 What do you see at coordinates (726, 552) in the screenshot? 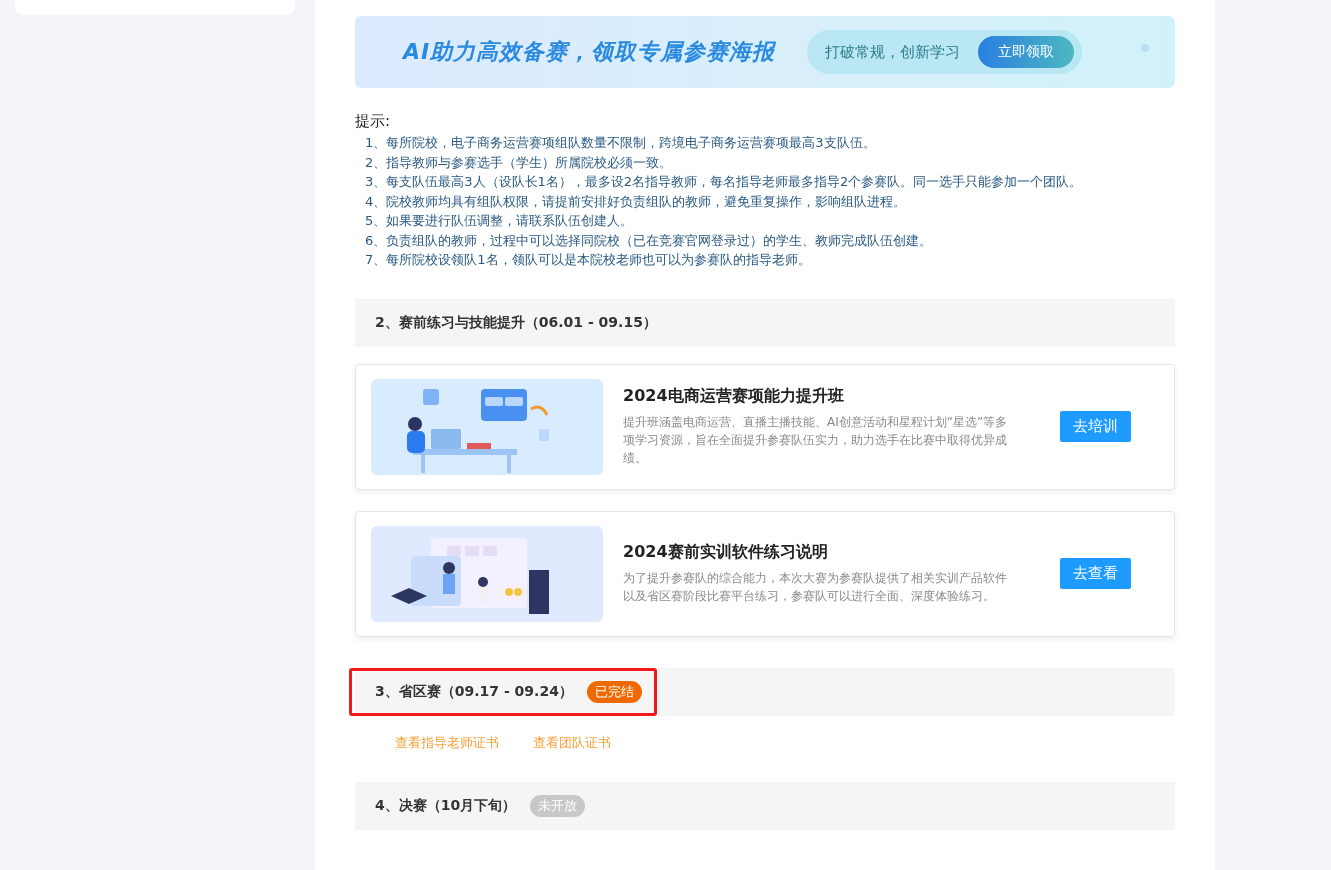
I see `card-title: 2024赛前实训软件练习说明` at bounding box center [726, 552].